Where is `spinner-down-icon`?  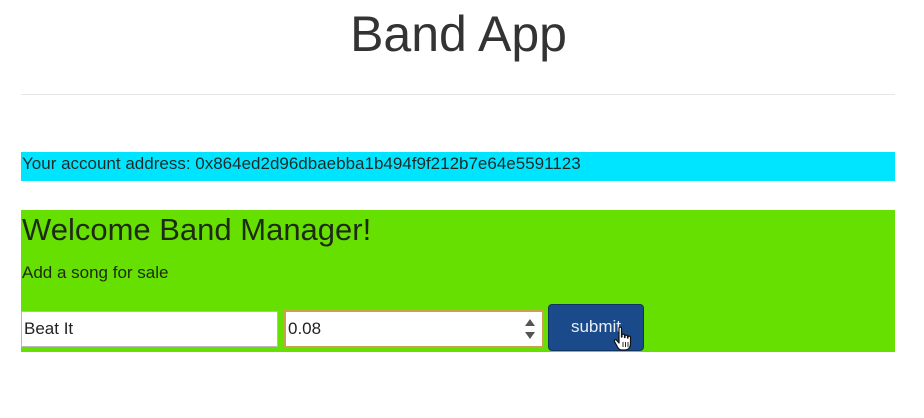 spinner-down-icon is located at coordinates (530, 335).